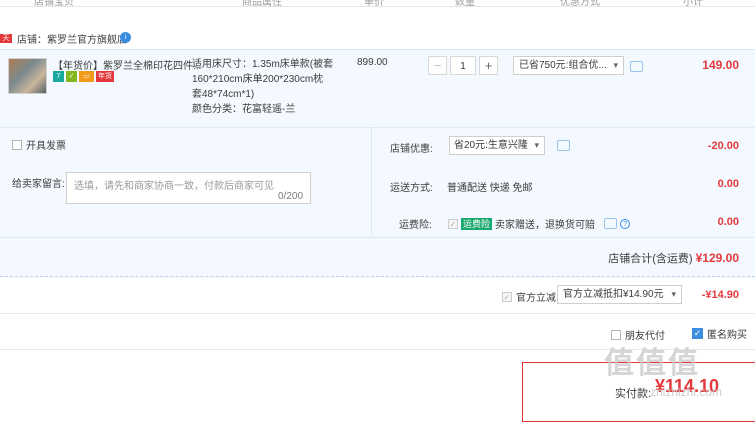 This screenshot has width=755, height=422. What do you see at coordinates (291, 196) in the screenshot?
I see `message-char-count: 0/200` at bounding box center [291, 196].